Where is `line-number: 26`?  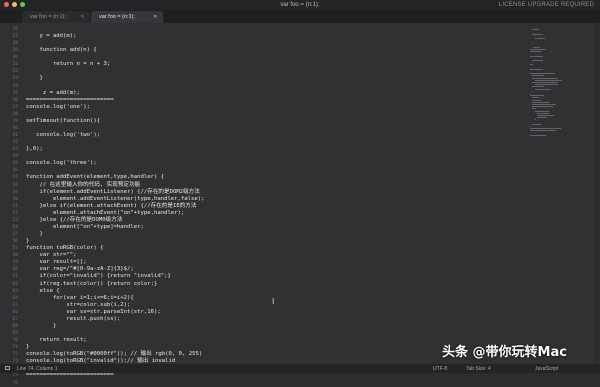 line-number: 26 is located at coordinates (15, 29).